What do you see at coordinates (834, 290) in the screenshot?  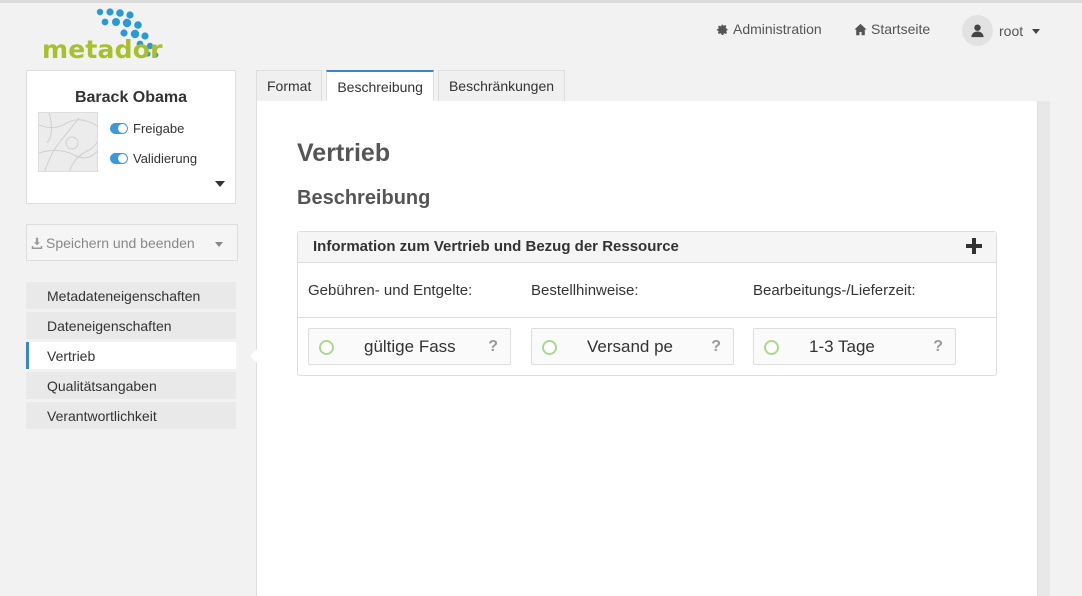 I see `delivery-time-label: Bearbeitungs-/Lieferzeit:` at bounding box center [834, 290].